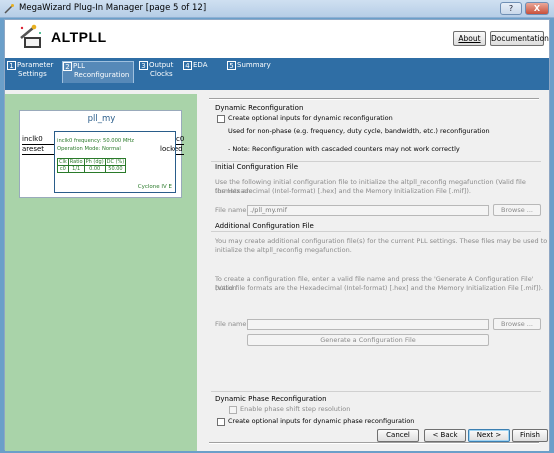 Image resolution: width=554 pixels, height=453 pixels. Describe the element at coordinates (200, 65) in the screenshot. I see `tab-label: EDA` at that location.